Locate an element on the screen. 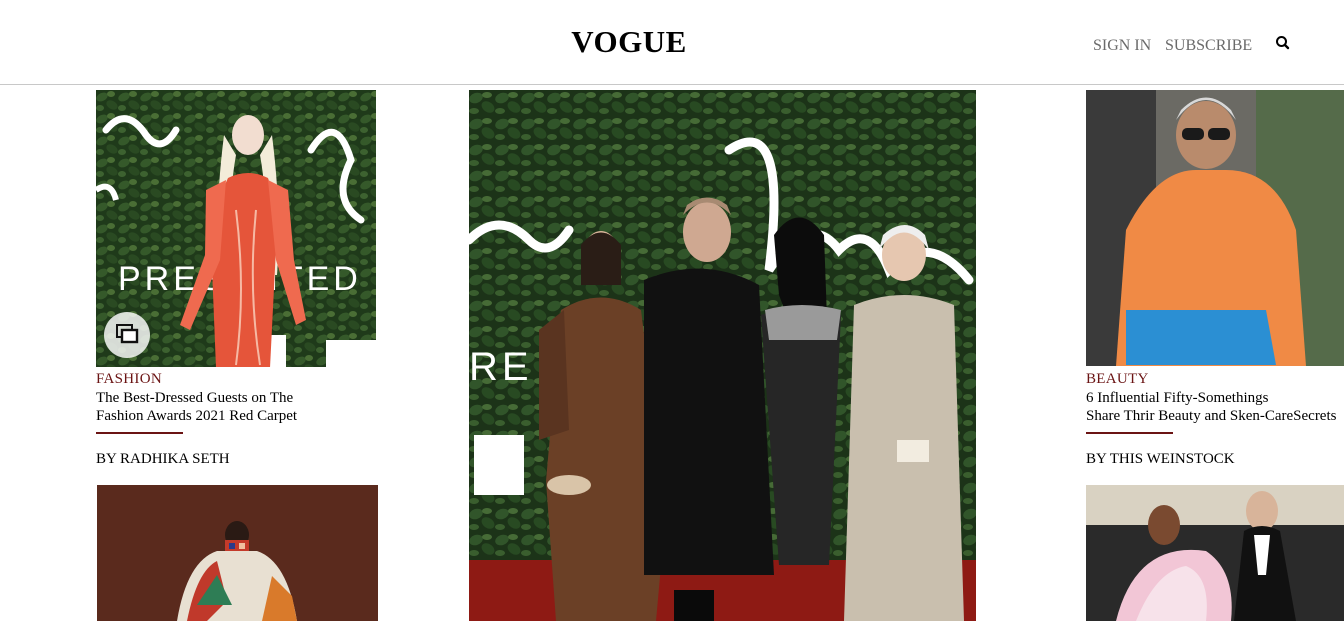 The height and width of the screenshot is (621, 1344). subscribe-link: SUBSCRIBE is located at coordinates (1208, 46).